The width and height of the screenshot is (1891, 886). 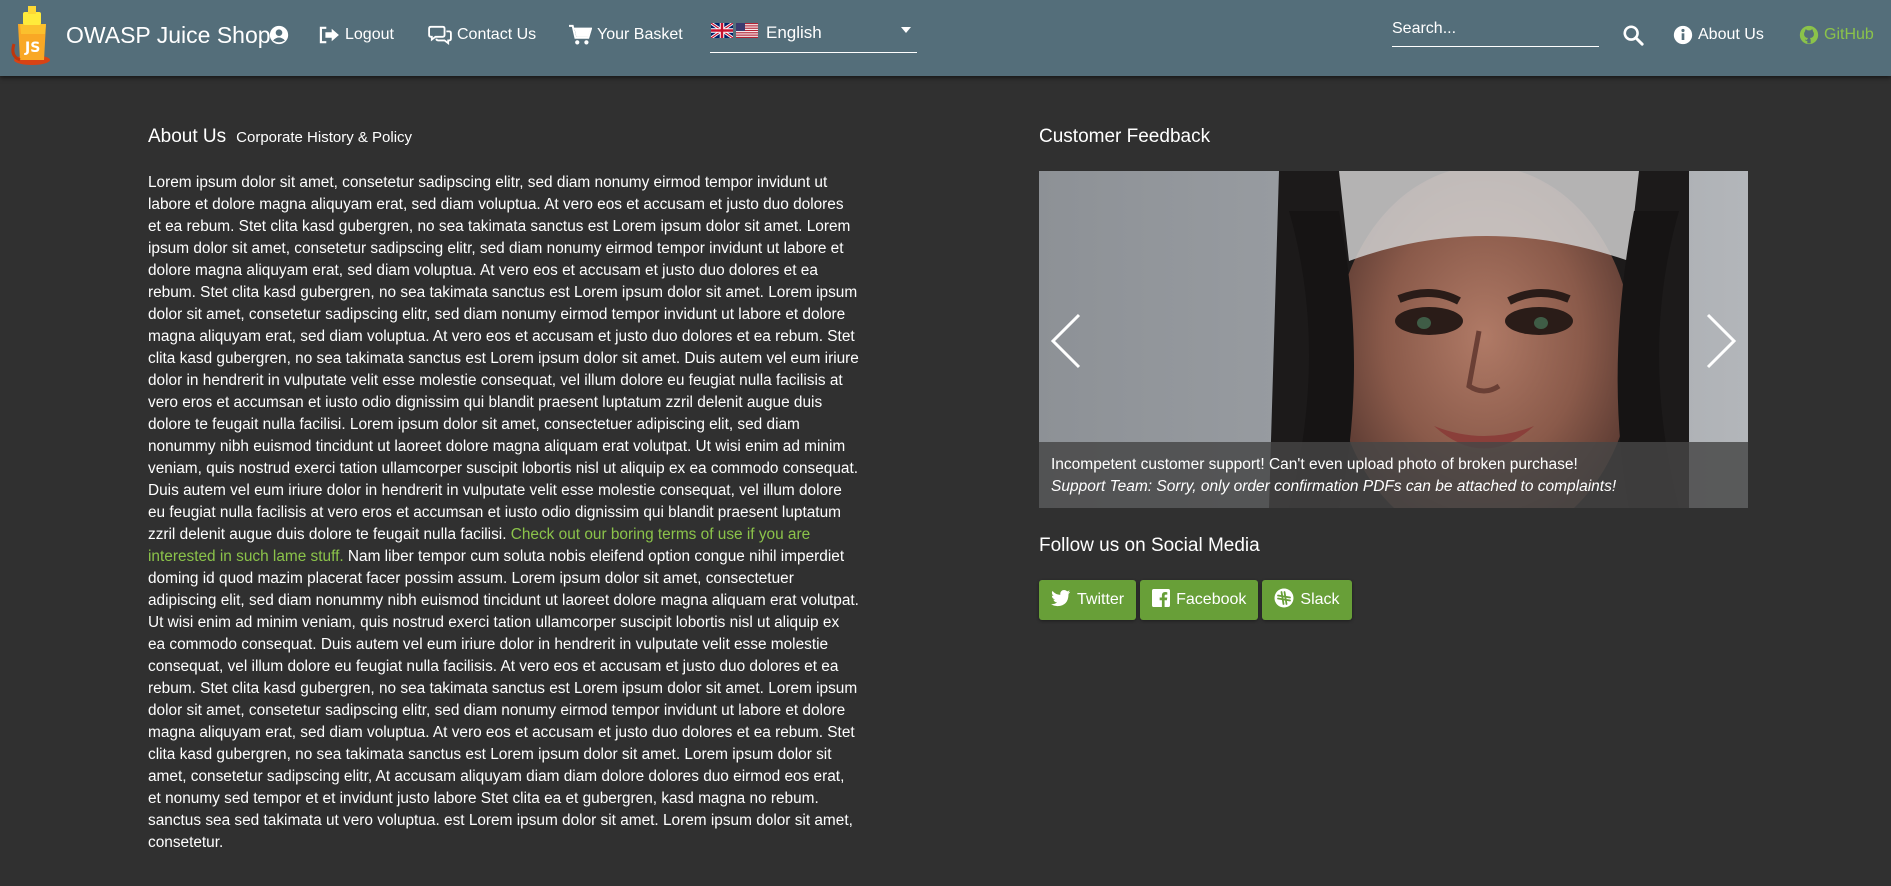 I want to click on comments-icon, so click(x=440, y=35).